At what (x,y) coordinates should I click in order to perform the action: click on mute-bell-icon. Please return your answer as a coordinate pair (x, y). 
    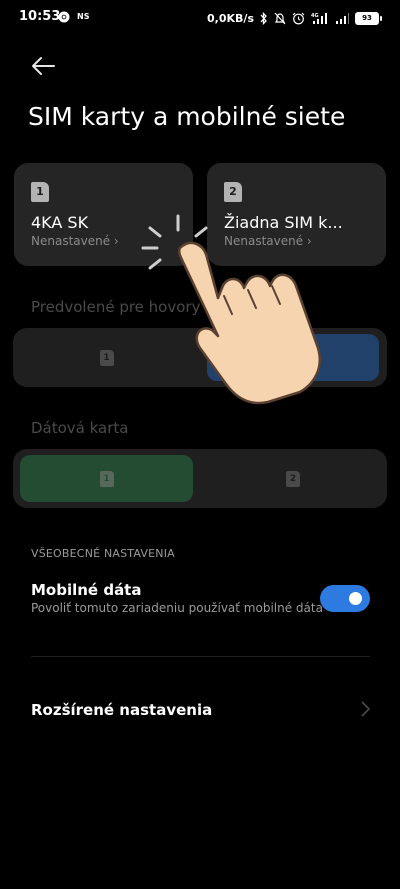
    Looking at the image, I should click on (280, 18).